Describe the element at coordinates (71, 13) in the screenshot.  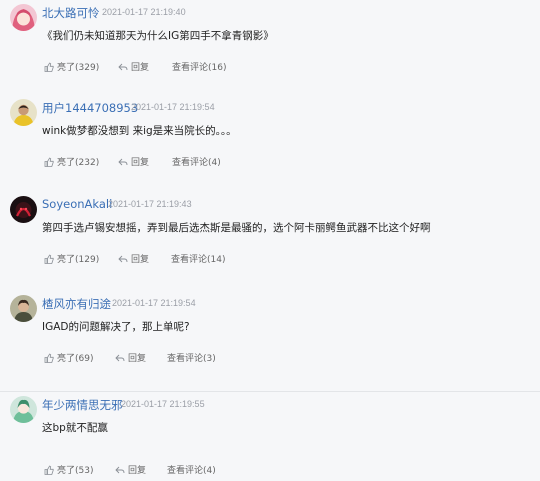
I see `username: 北大路可怜` at that location.